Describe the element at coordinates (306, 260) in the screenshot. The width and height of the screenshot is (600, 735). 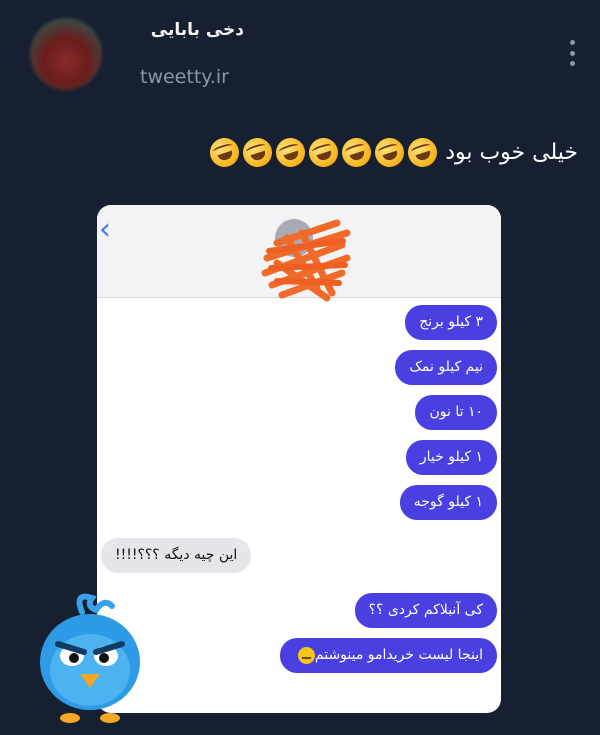
I see `redaction-scribble` at that location.